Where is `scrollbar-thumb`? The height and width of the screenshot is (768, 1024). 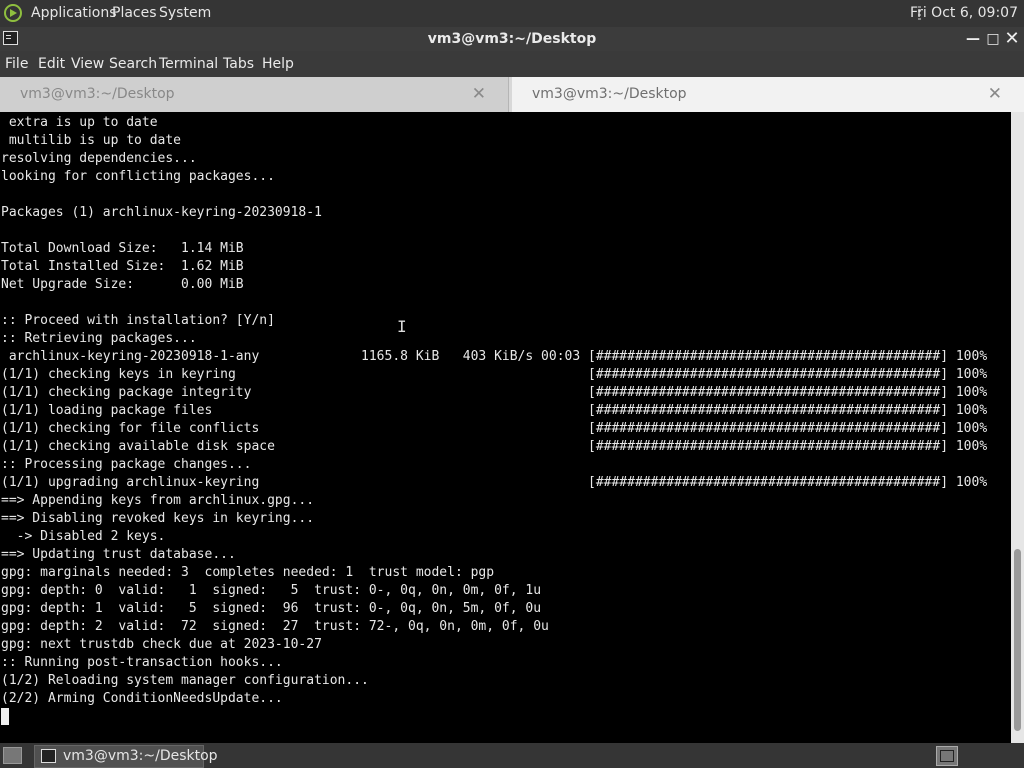
scrollbar-thumb is located at coordinates (1017, 640).